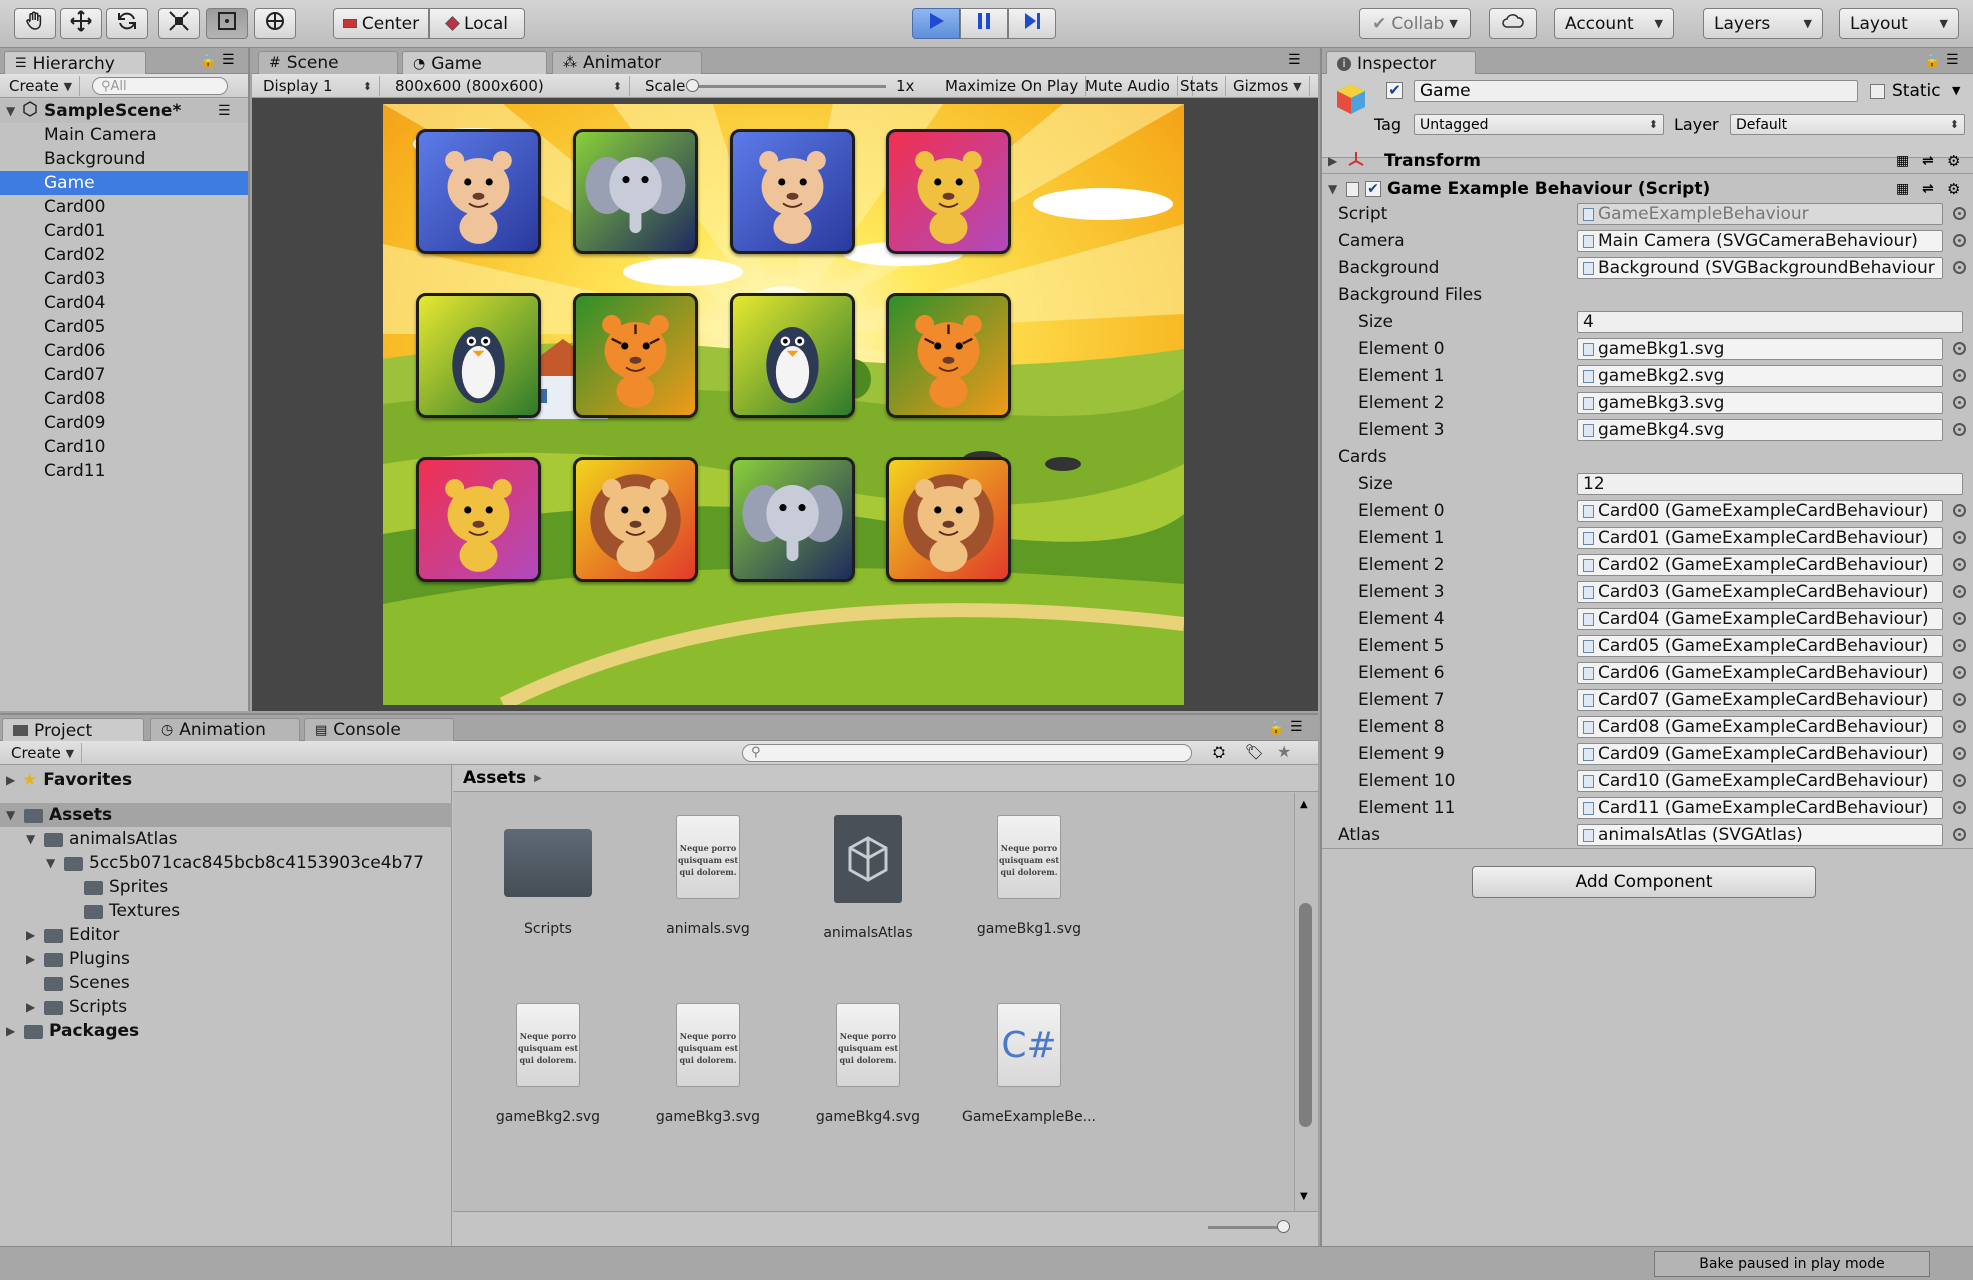 Image resolution: width=1973 pixels, height=1280 pixels. What do you see at coordinates (1254, 752) in the screenshot?
I see `label-tag-icon: 🏷` at bounding box center [1254, 752].